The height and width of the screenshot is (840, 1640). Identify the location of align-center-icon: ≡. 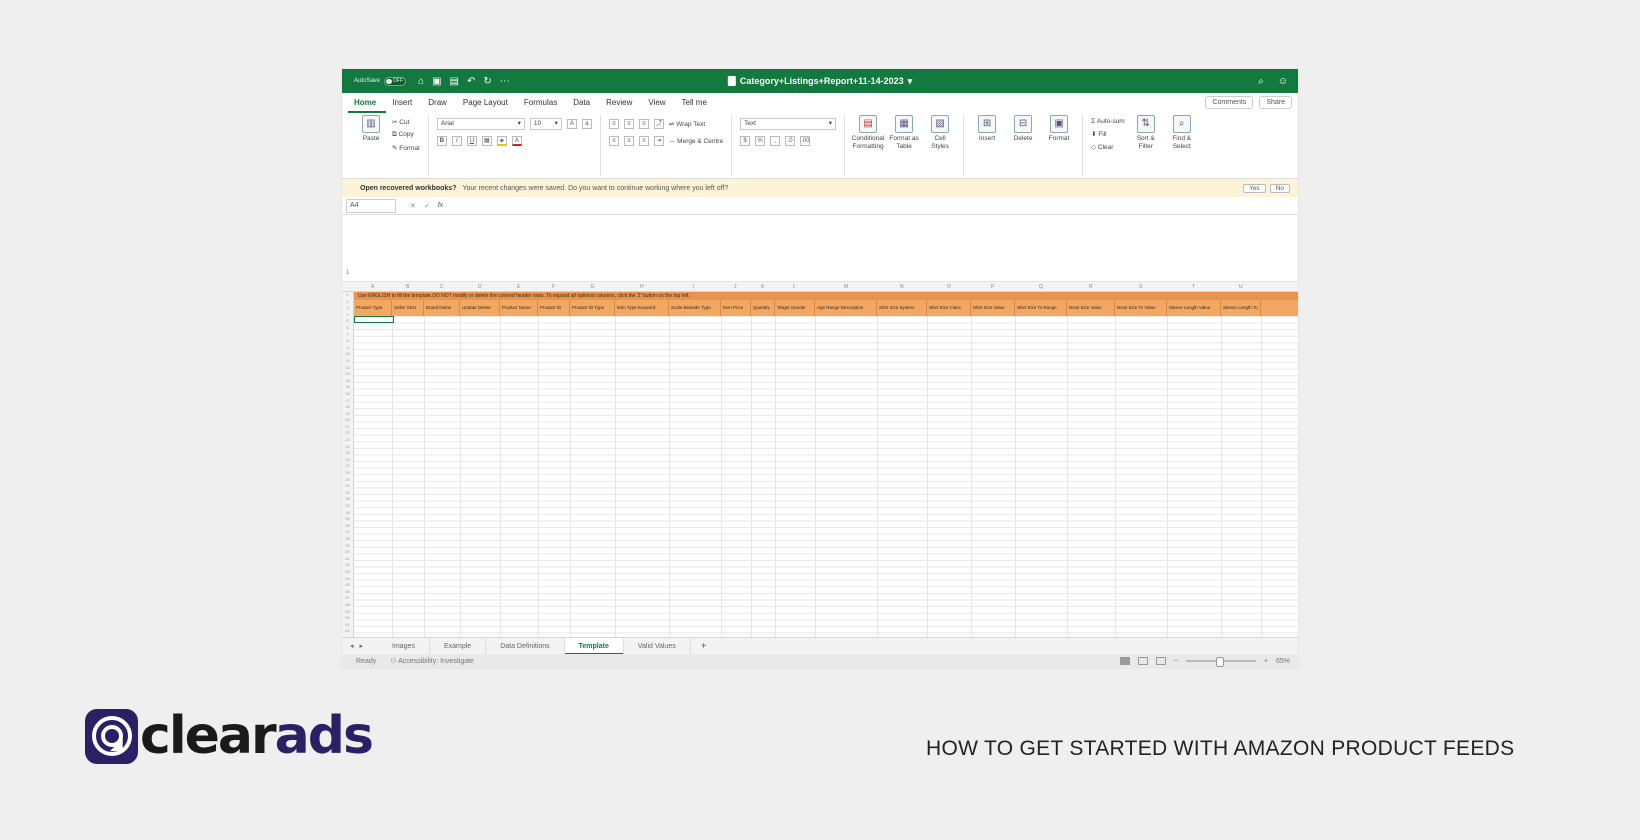
(628, 141).